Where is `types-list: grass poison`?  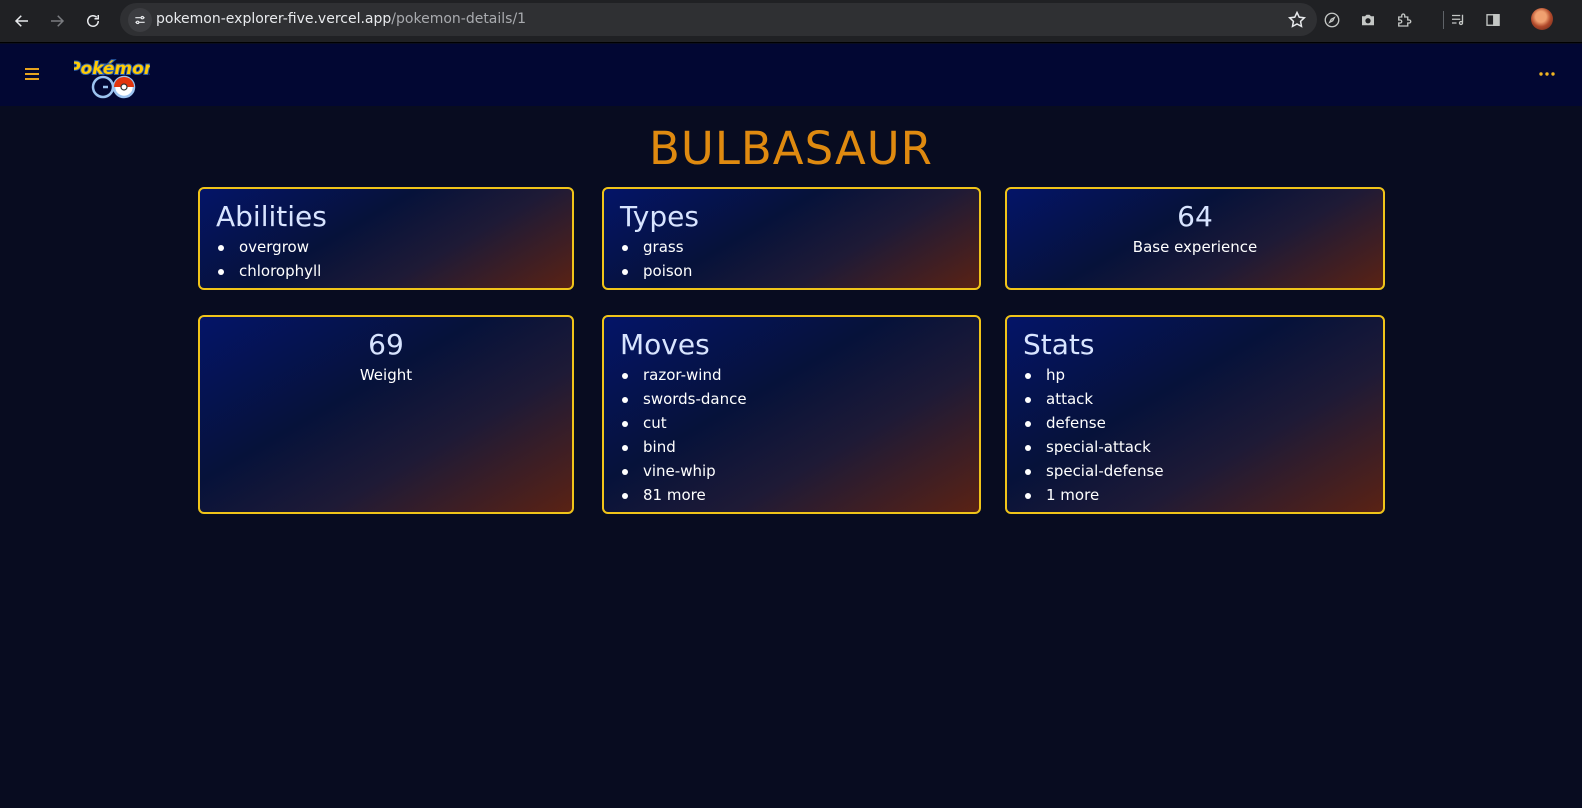 types-list: grass poison is located at coordinates (791, 259).